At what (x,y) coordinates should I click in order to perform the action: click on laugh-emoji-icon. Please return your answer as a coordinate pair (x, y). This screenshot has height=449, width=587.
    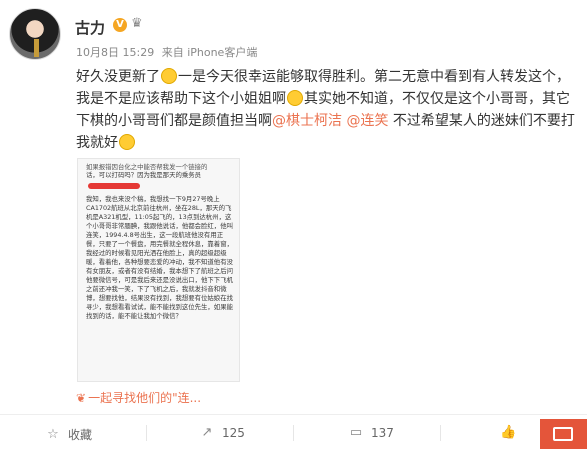
    Looking at the image, I should click on (169, 76).